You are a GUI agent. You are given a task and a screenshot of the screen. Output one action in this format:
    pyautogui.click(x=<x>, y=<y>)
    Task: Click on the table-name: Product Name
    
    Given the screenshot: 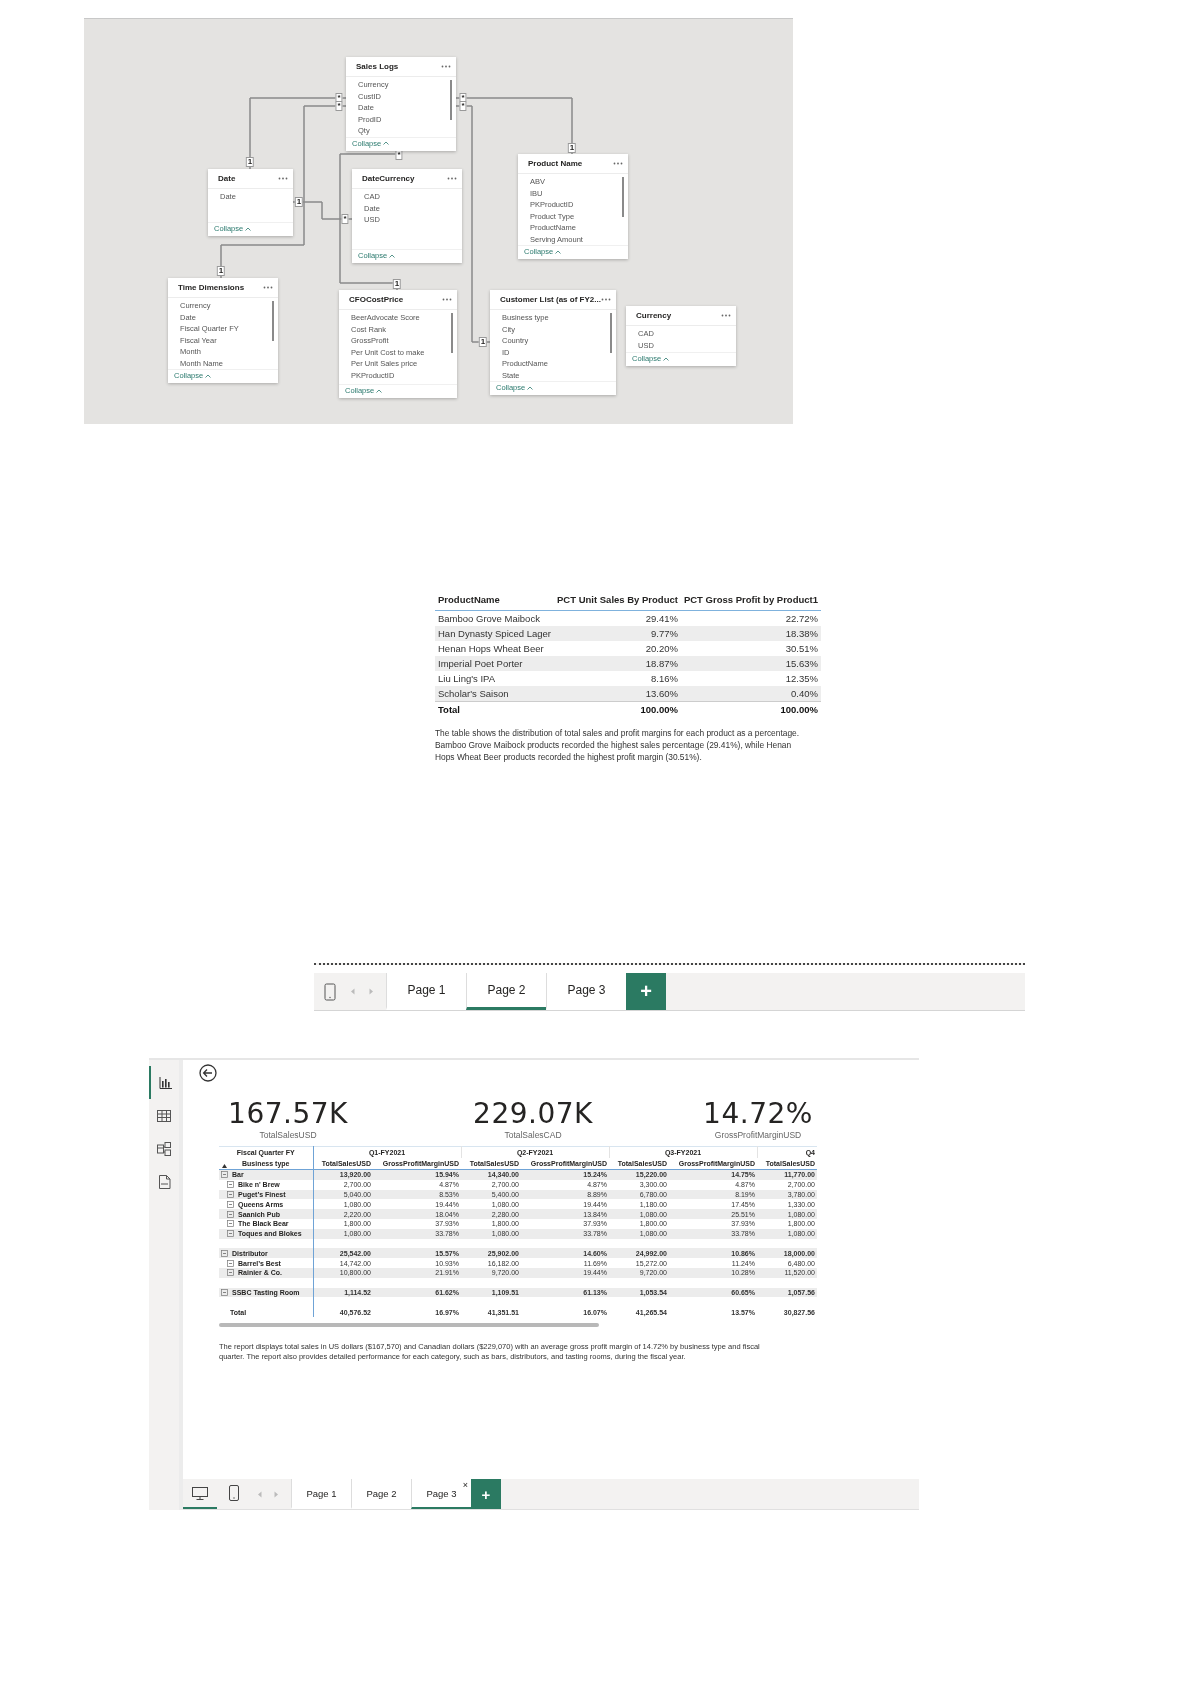 What is the action you would take?
    pyautogui.click(x=555, y=163)
    